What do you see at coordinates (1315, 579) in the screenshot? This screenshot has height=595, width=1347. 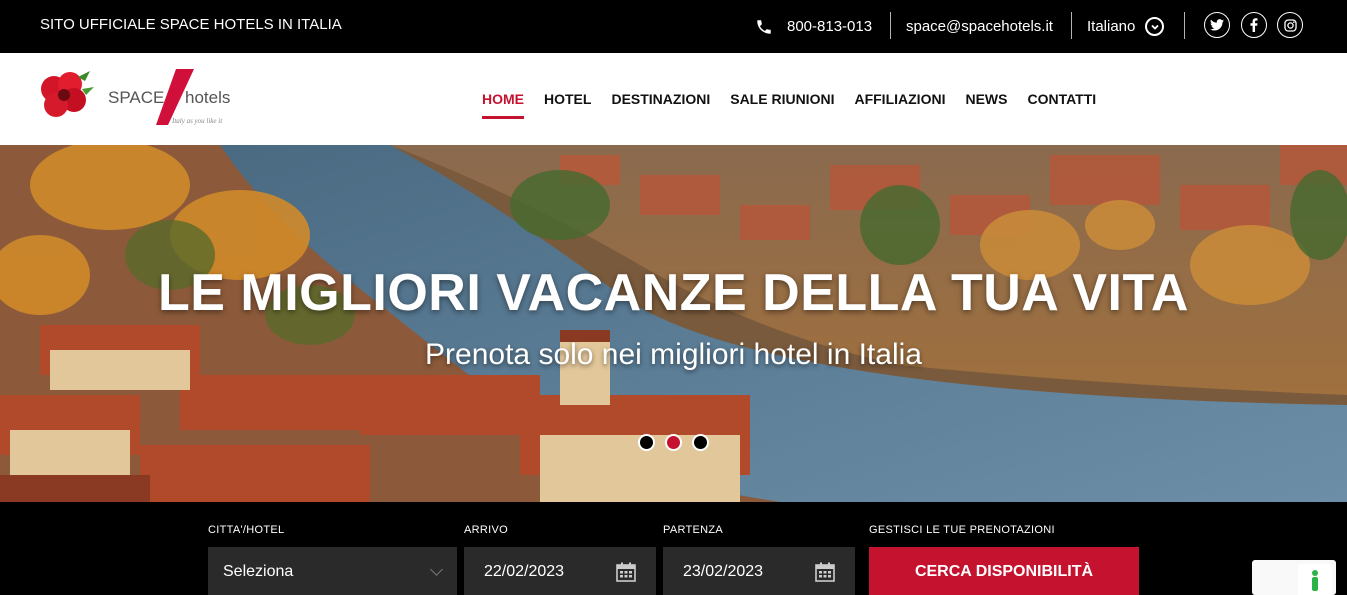 I see `accessibility-icon` at bounding box center [1315, 579].